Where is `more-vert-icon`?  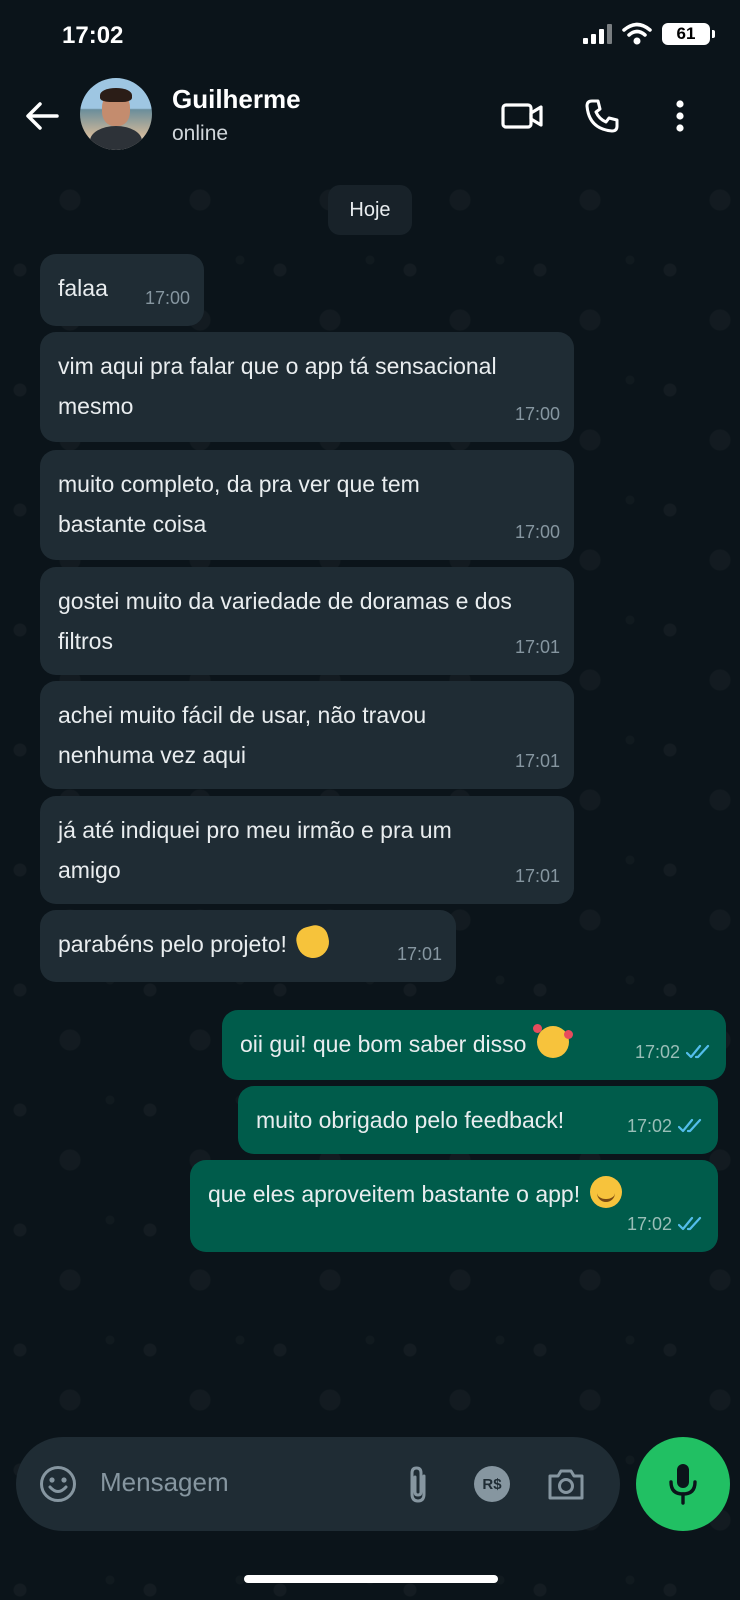 more-vert-icon is located at coordinates (680, 116).